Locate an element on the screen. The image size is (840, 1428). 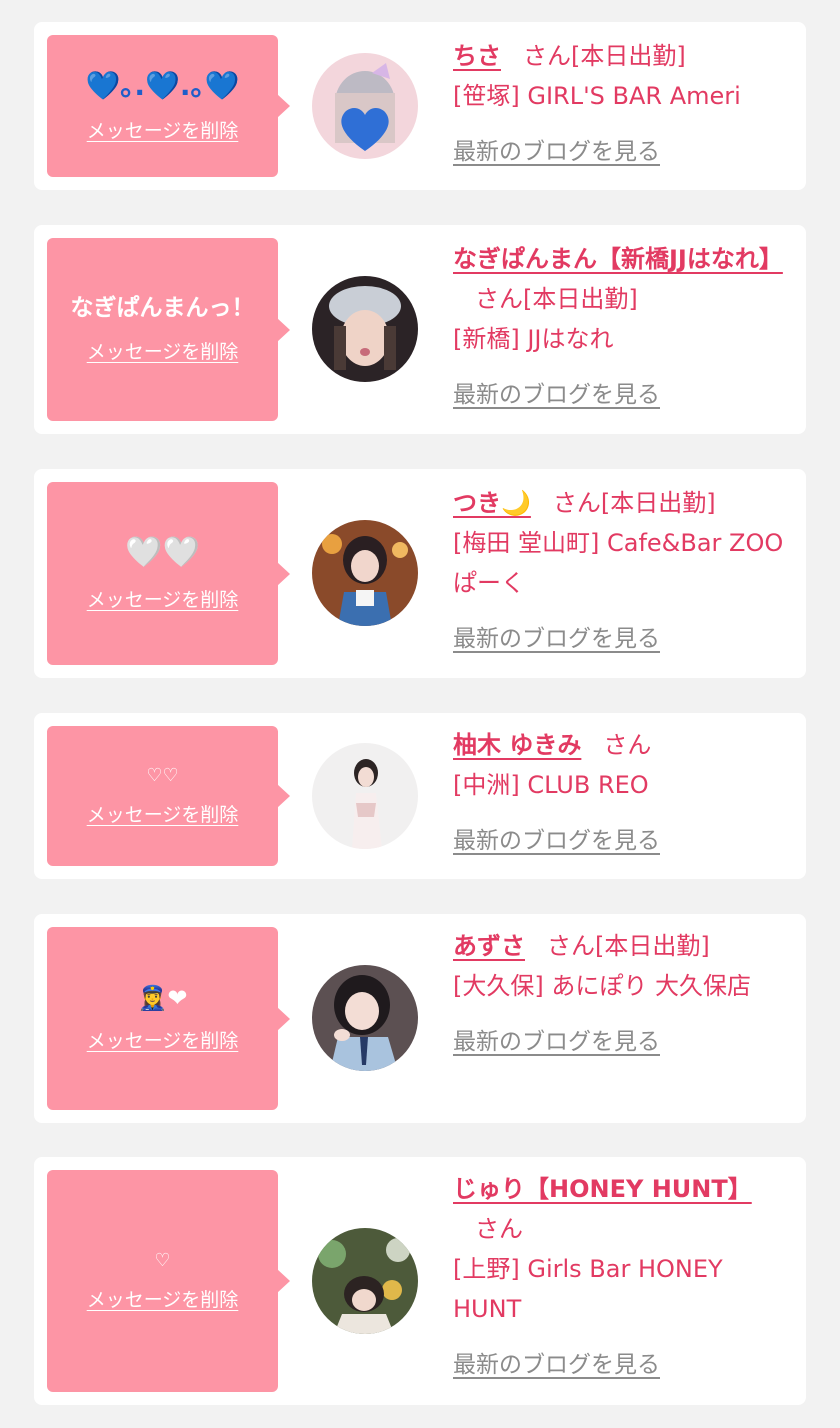
cast-info: あずさ さん[本日出勤] [大久保] あにぽり 大久保店 最新のブログを見る is located at coordinates (625, 994).